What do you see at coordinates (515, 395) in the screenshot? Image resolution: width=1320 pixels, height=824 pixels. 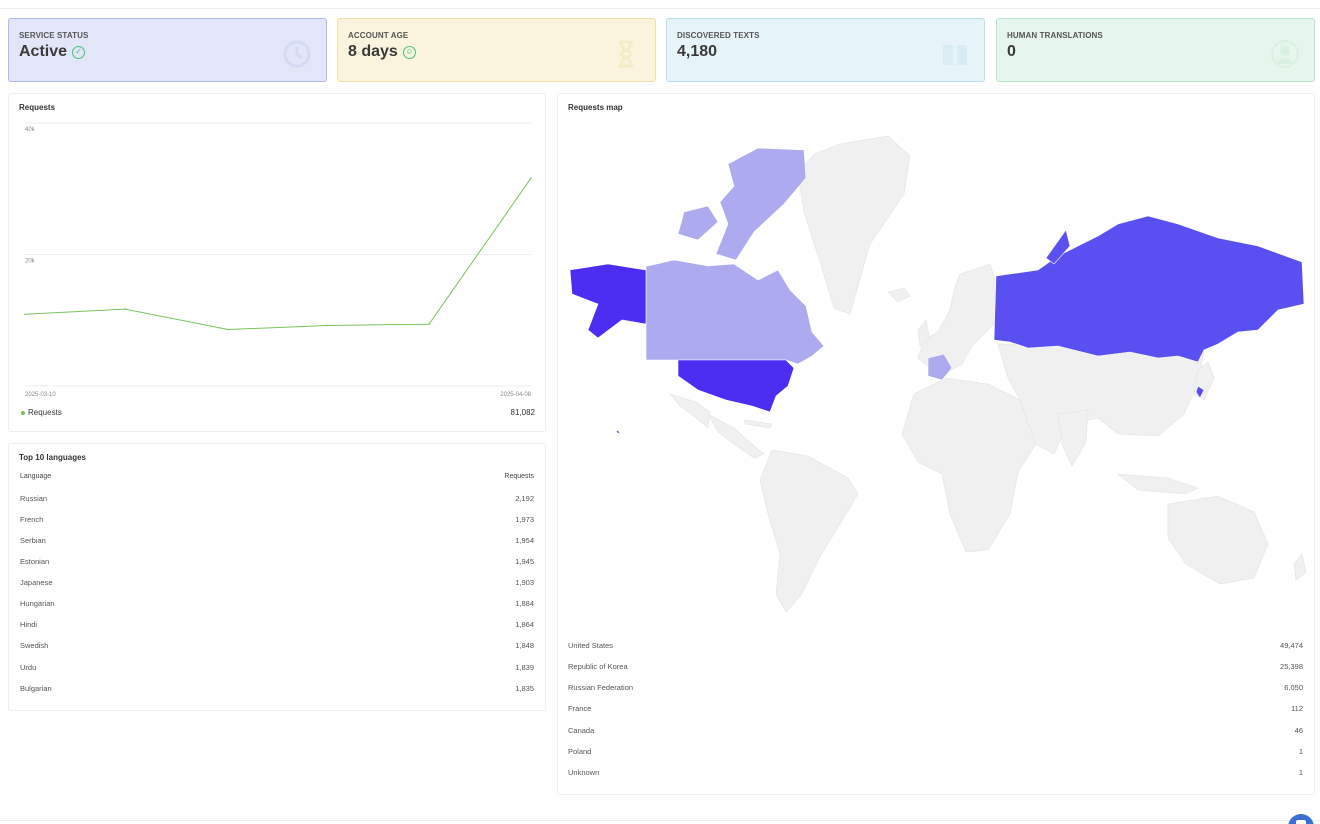 I see `x-tick-label: 2025-04-08` at bounding box center [515, 395].